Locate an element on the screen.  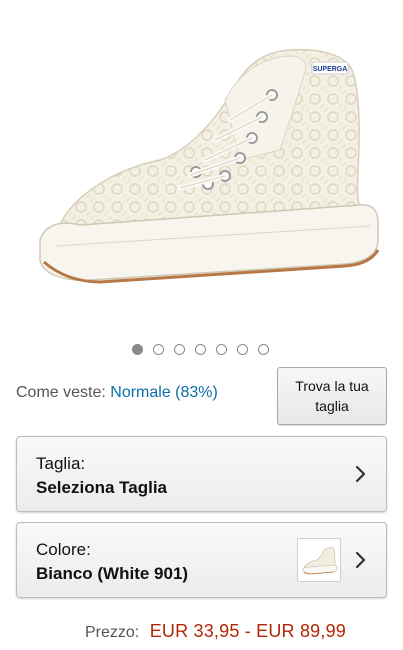
shoe-thumbnail-icon is located at coordinates (320, 561).